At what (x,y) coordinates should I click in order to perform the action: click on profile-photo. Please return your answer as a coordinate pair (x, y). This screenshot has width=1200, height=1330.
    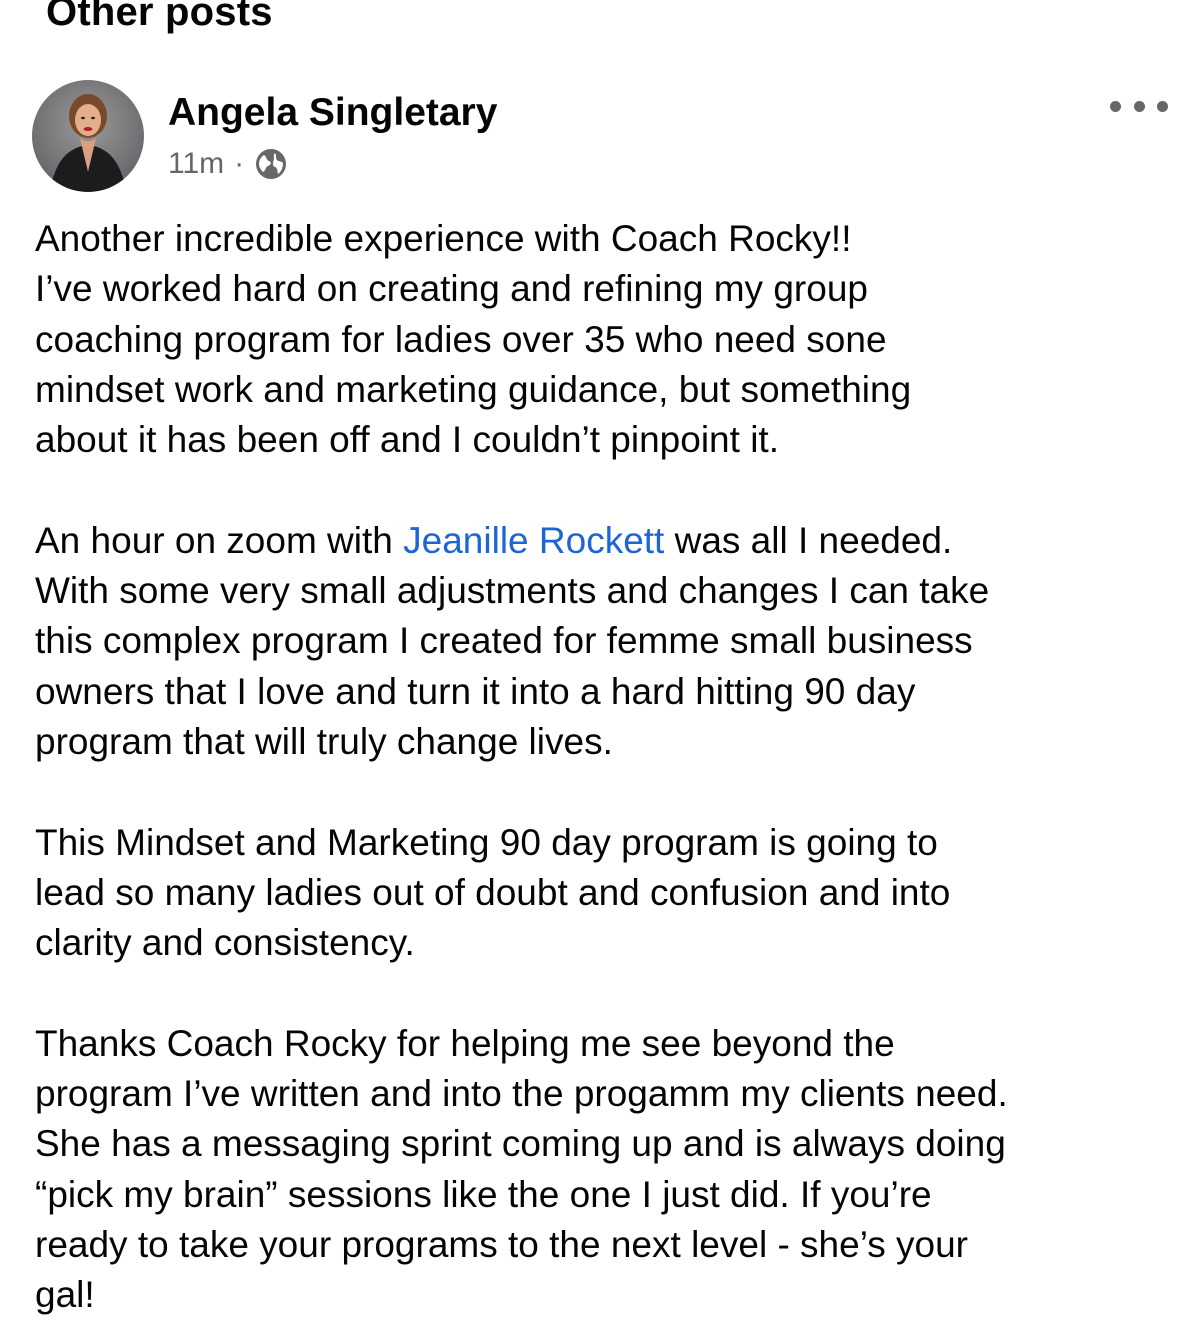
    Looking at the image, I should click on (88, 136).